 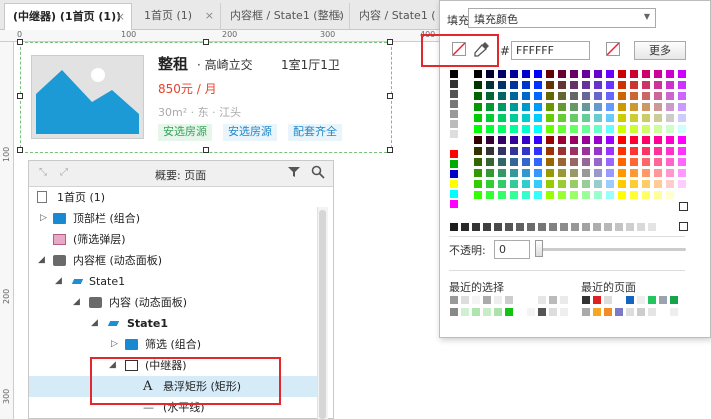 What do you see at coordinates (294, 173) in the screenshot?
I see `filter-icon` at bounding box center [294, 173].